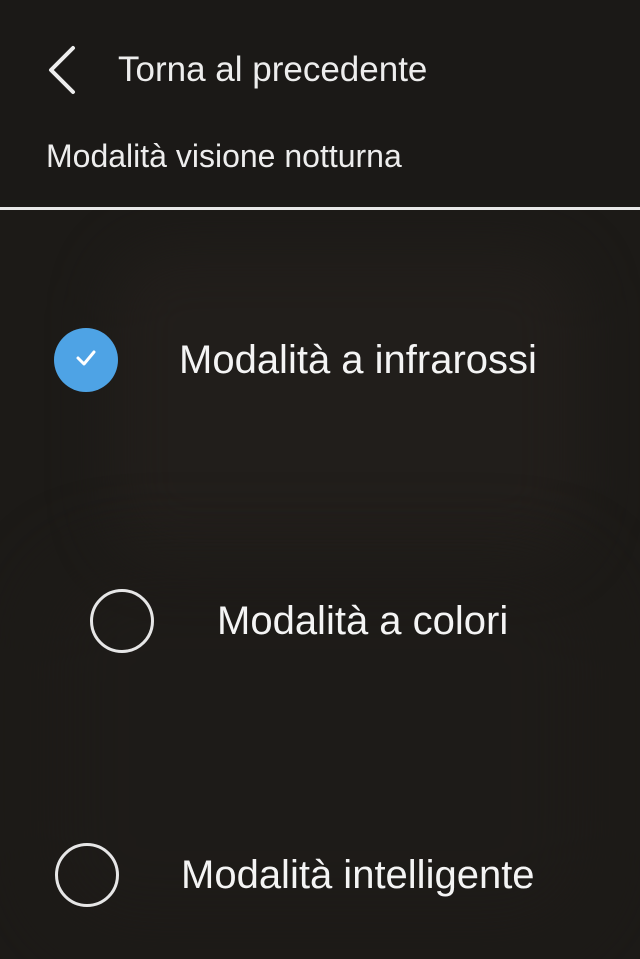 The width and height of the screenshot is (640, 959). Describe the element at coordinates (358, 359) in the screenshot. I see `option-label: Modalità a infrarossi` at that location.